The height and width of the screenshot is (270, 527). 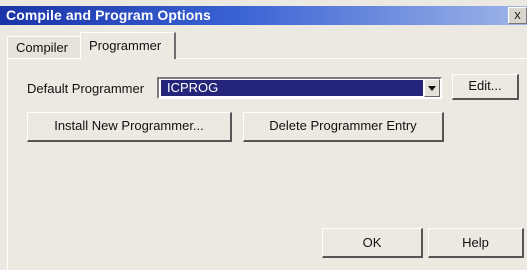 I want to click on default-programmer-value: ICPROG, so click(x=292, y=88).